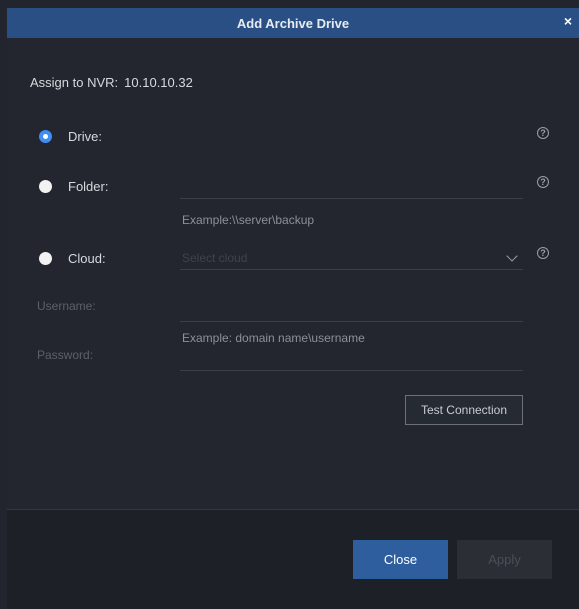  What do you see at coordinates (65, 355) in the screenshot?
I see `password-label: Password:` at bounding box center [65, 355].